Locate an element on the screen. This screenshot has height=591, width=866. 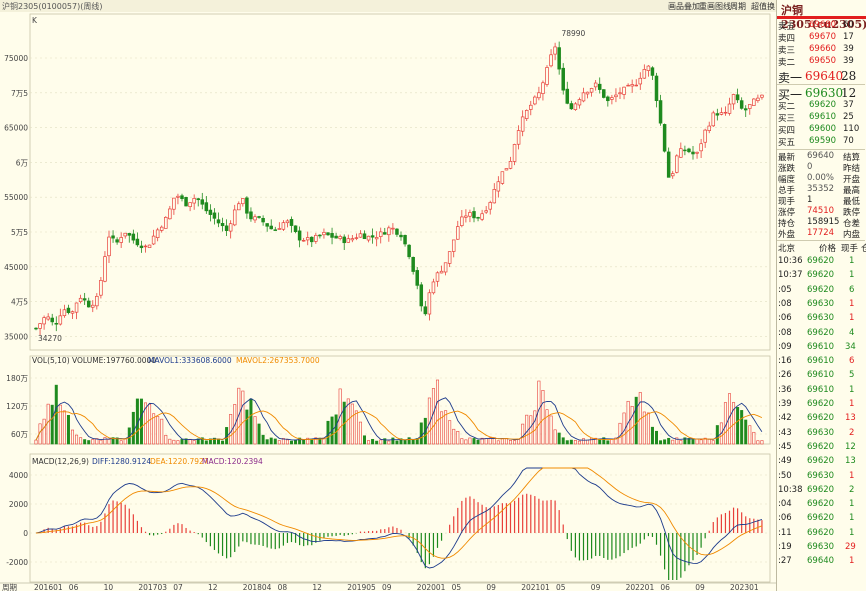
bid-row: 买二 69620 37 is located at coordinates (821, 106).